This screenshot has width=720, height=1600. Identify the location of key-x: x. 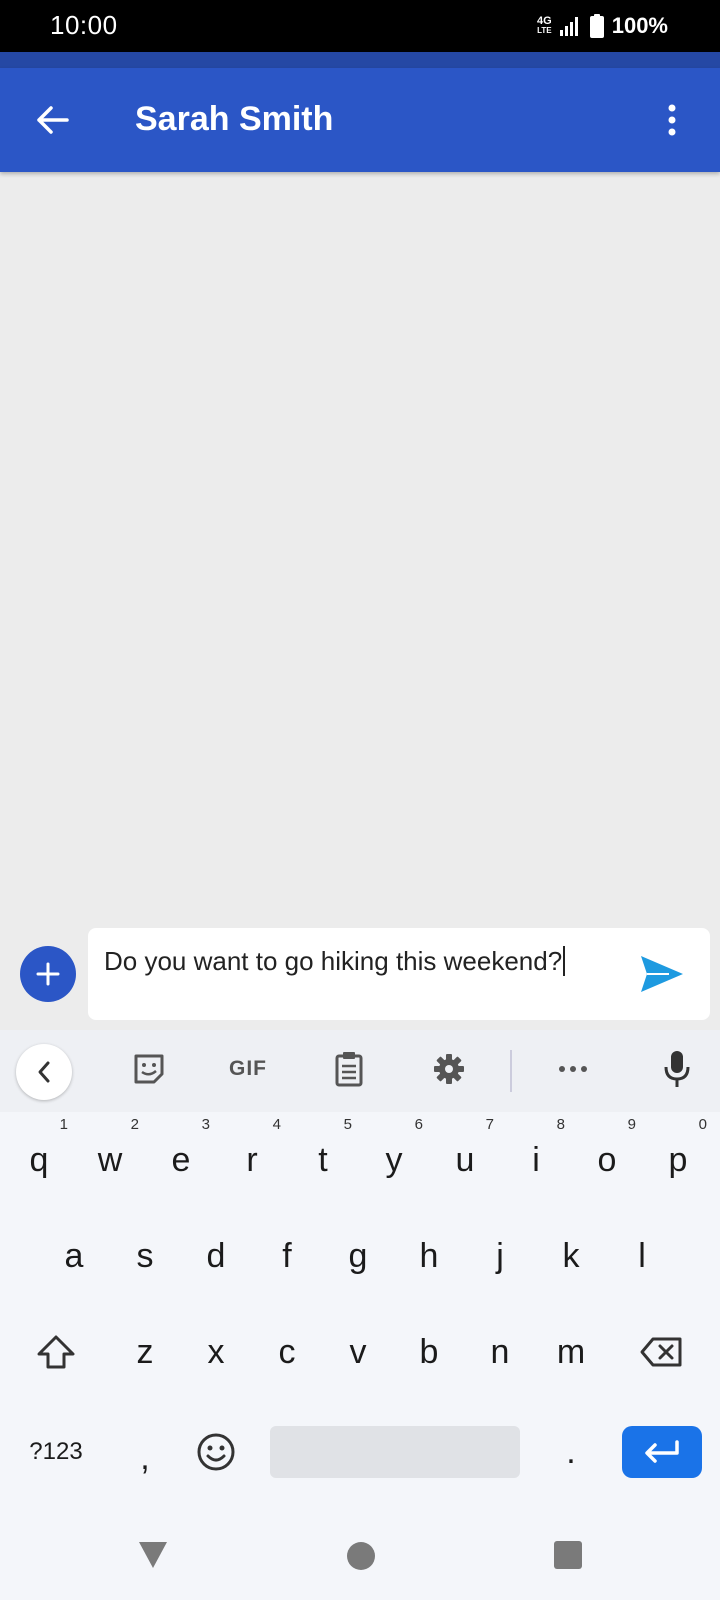
(216, 1352).